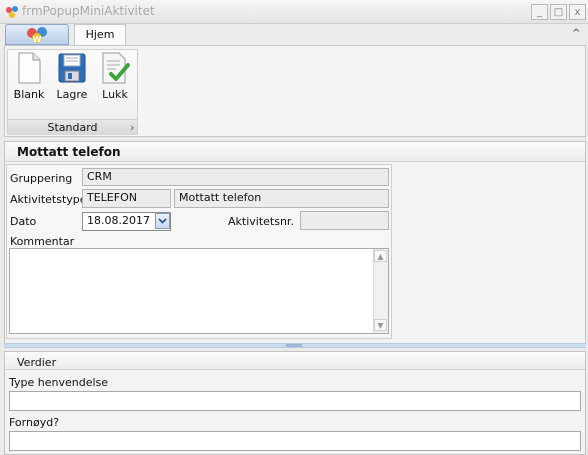  I want to click on window-title: frmPopupMiniAktivitet, so click(88, 11).